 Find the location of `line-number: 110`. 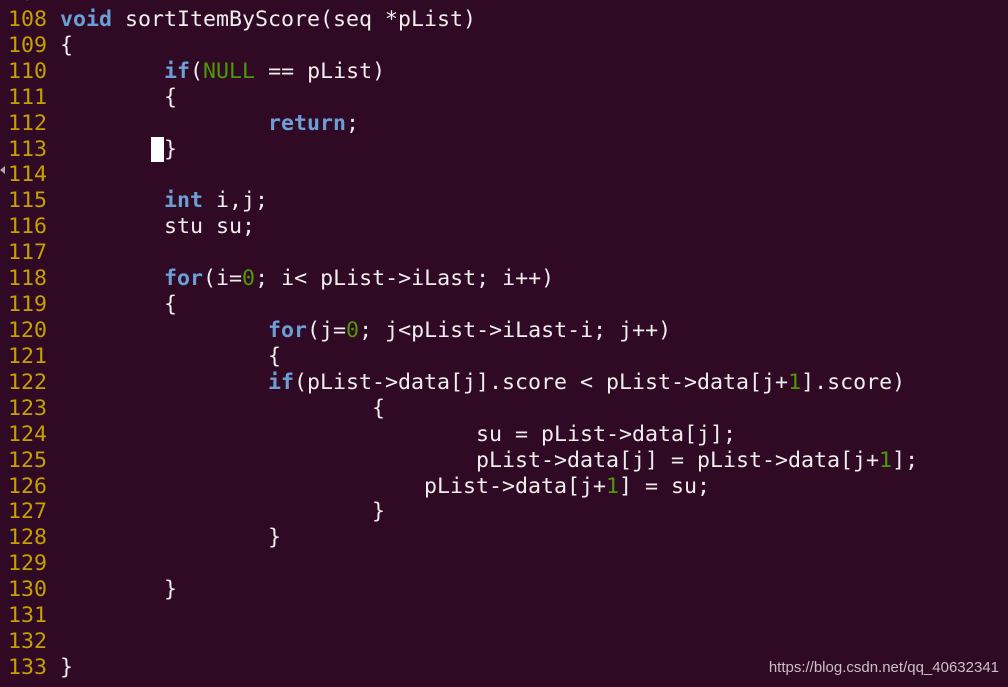

line-number: 110 is located at coordinates (28, 71).